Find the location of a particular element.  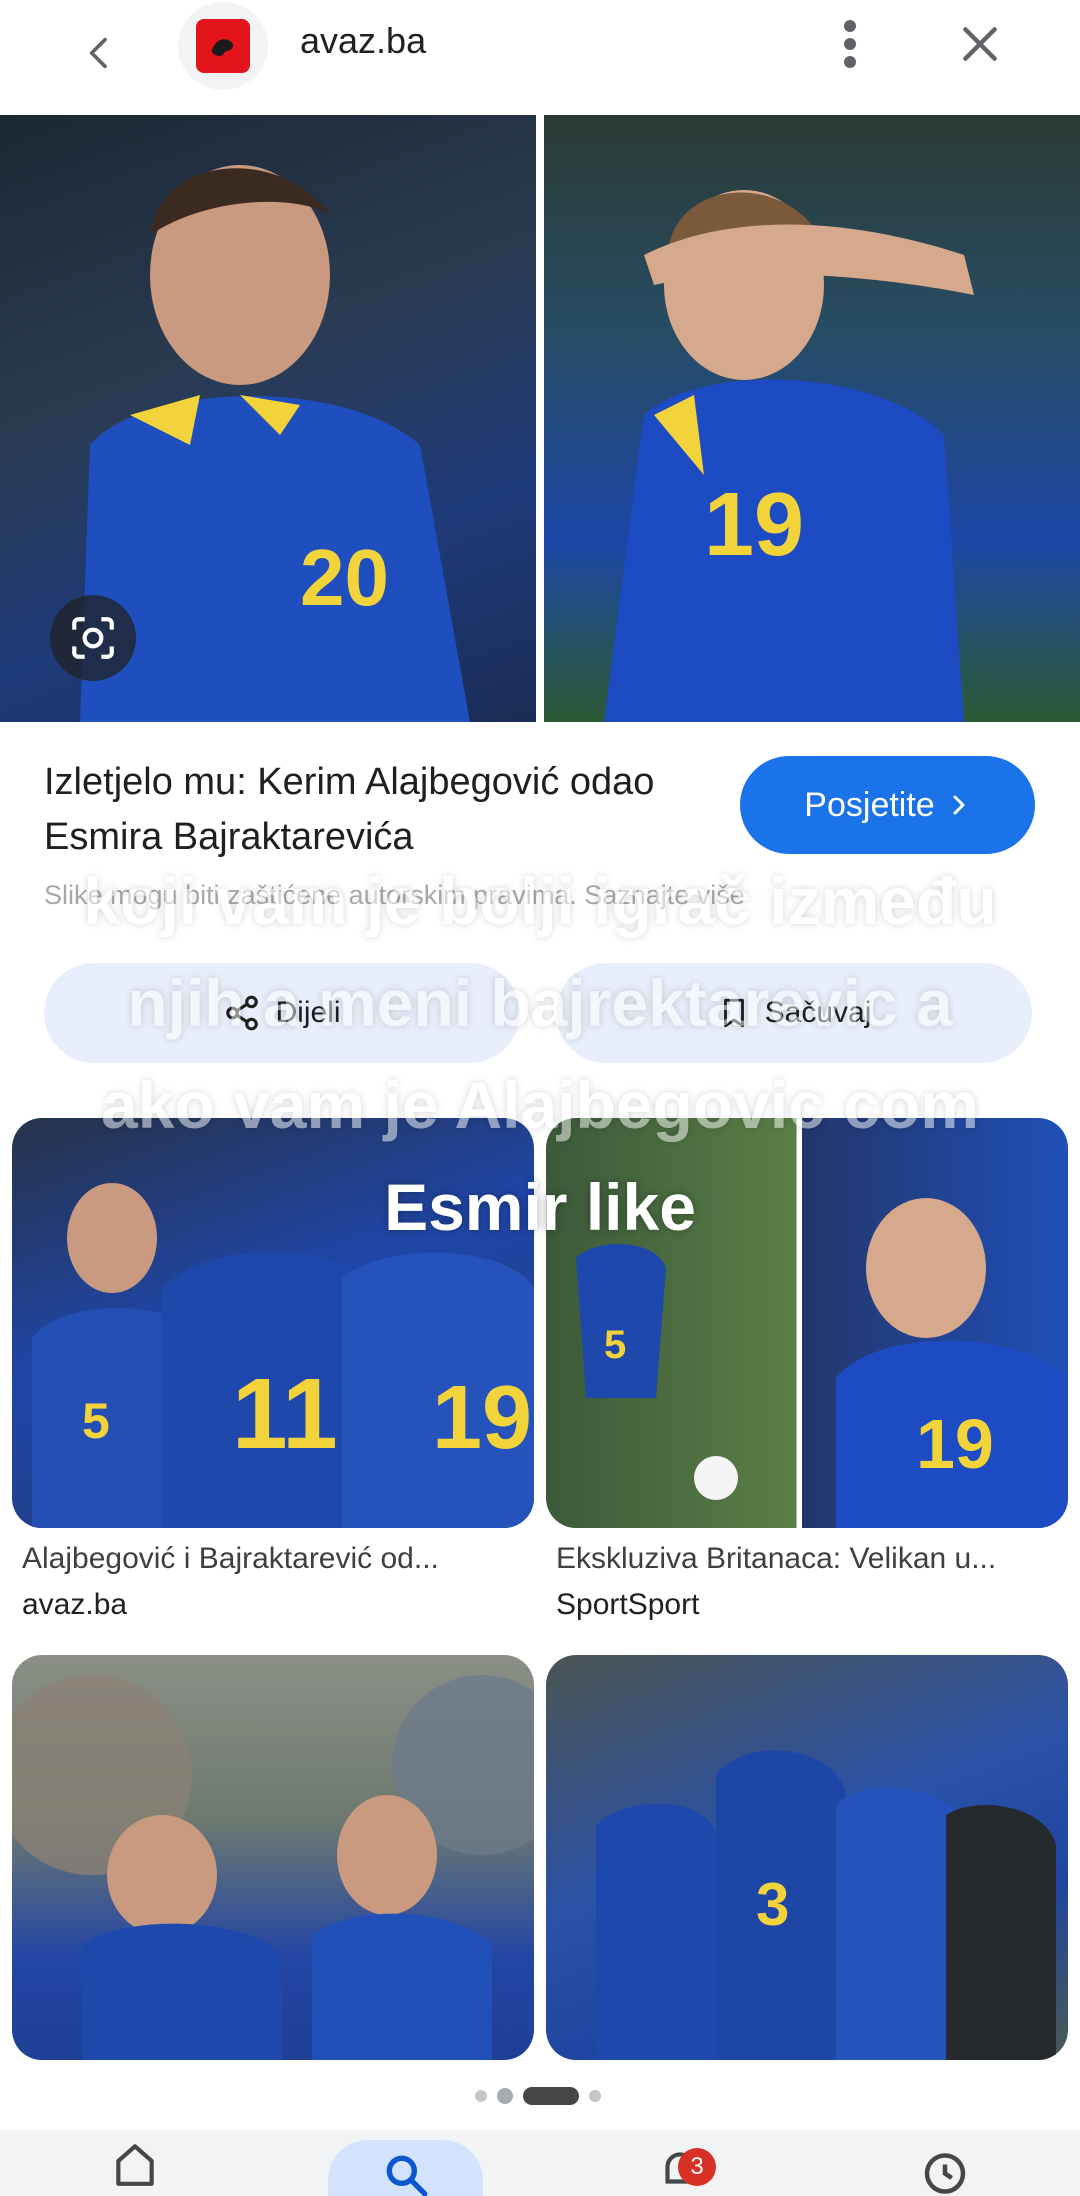

related-card is located at coordinates (273, 1857).